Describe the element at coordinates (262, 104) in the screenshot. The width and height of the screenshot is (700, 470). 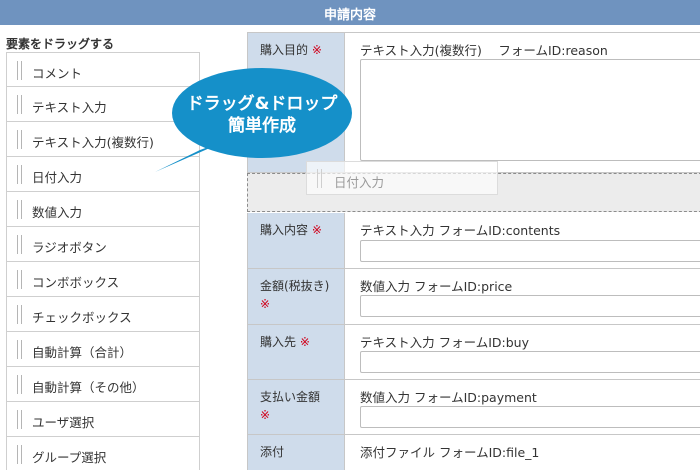
I see `callout-line-1: ドラッグ&ドロップ` at that location.